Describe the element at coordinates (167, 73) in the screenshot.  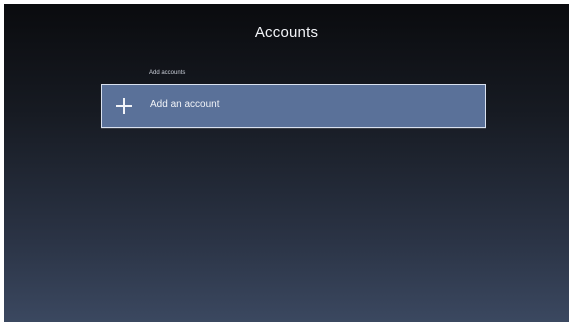
I see `add-accounts-section-label: Add accounts` at that location.